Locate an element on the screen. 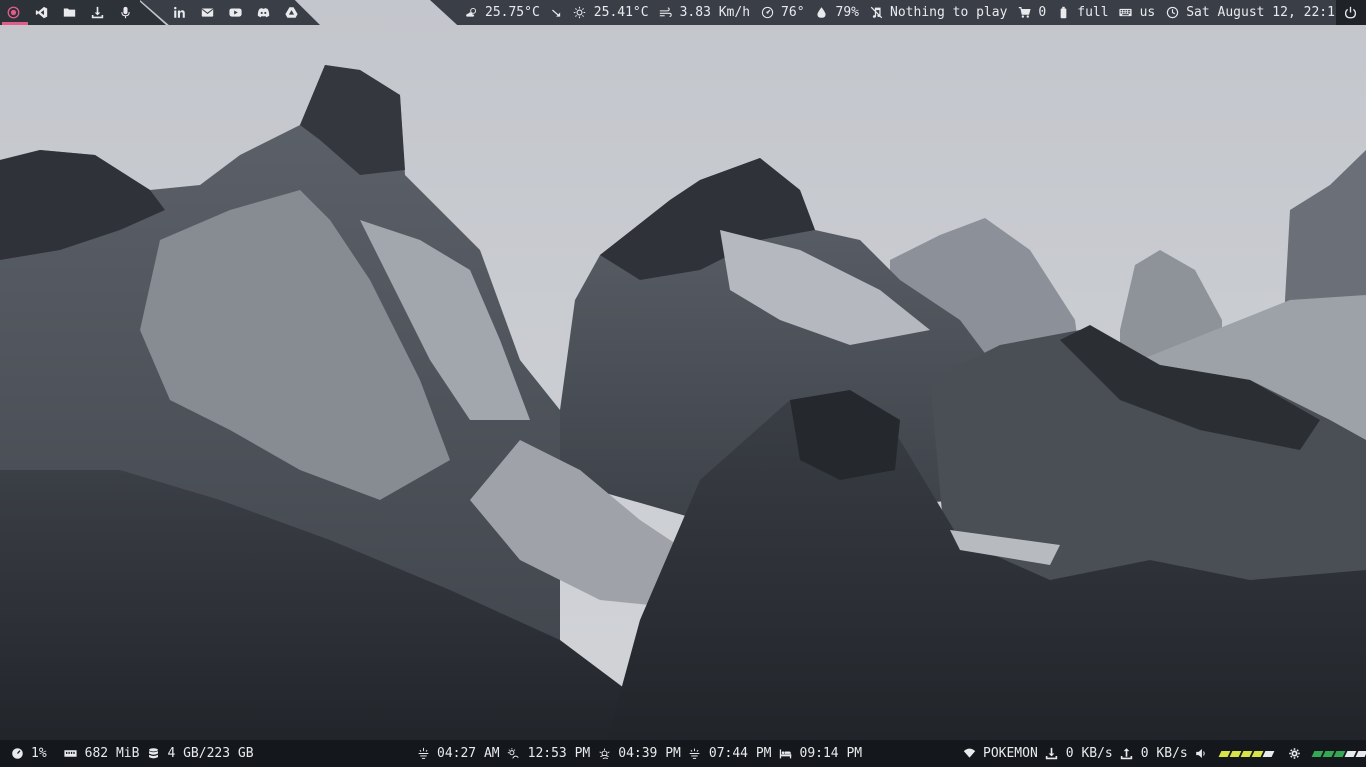  noon-time: 12:53 PM is located at coordinates (559, 753).